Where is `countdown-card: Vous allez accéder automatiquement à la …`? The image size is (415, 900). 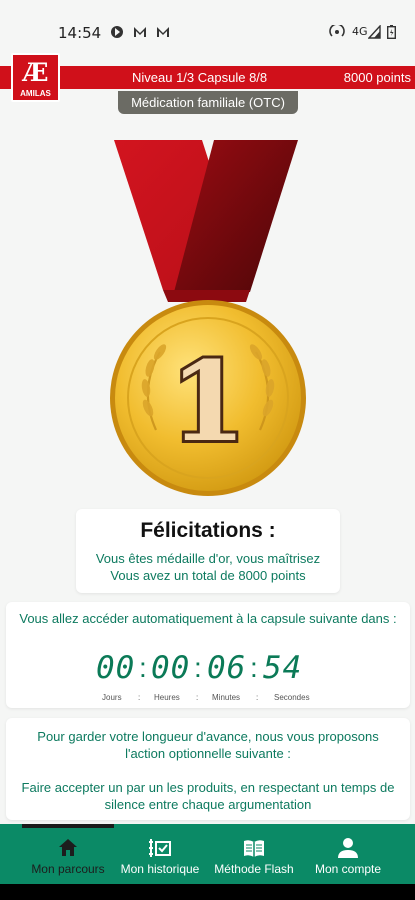 countdown-card: Vous allez accéder automatiquement à la … is located at coordinates (208, 655).